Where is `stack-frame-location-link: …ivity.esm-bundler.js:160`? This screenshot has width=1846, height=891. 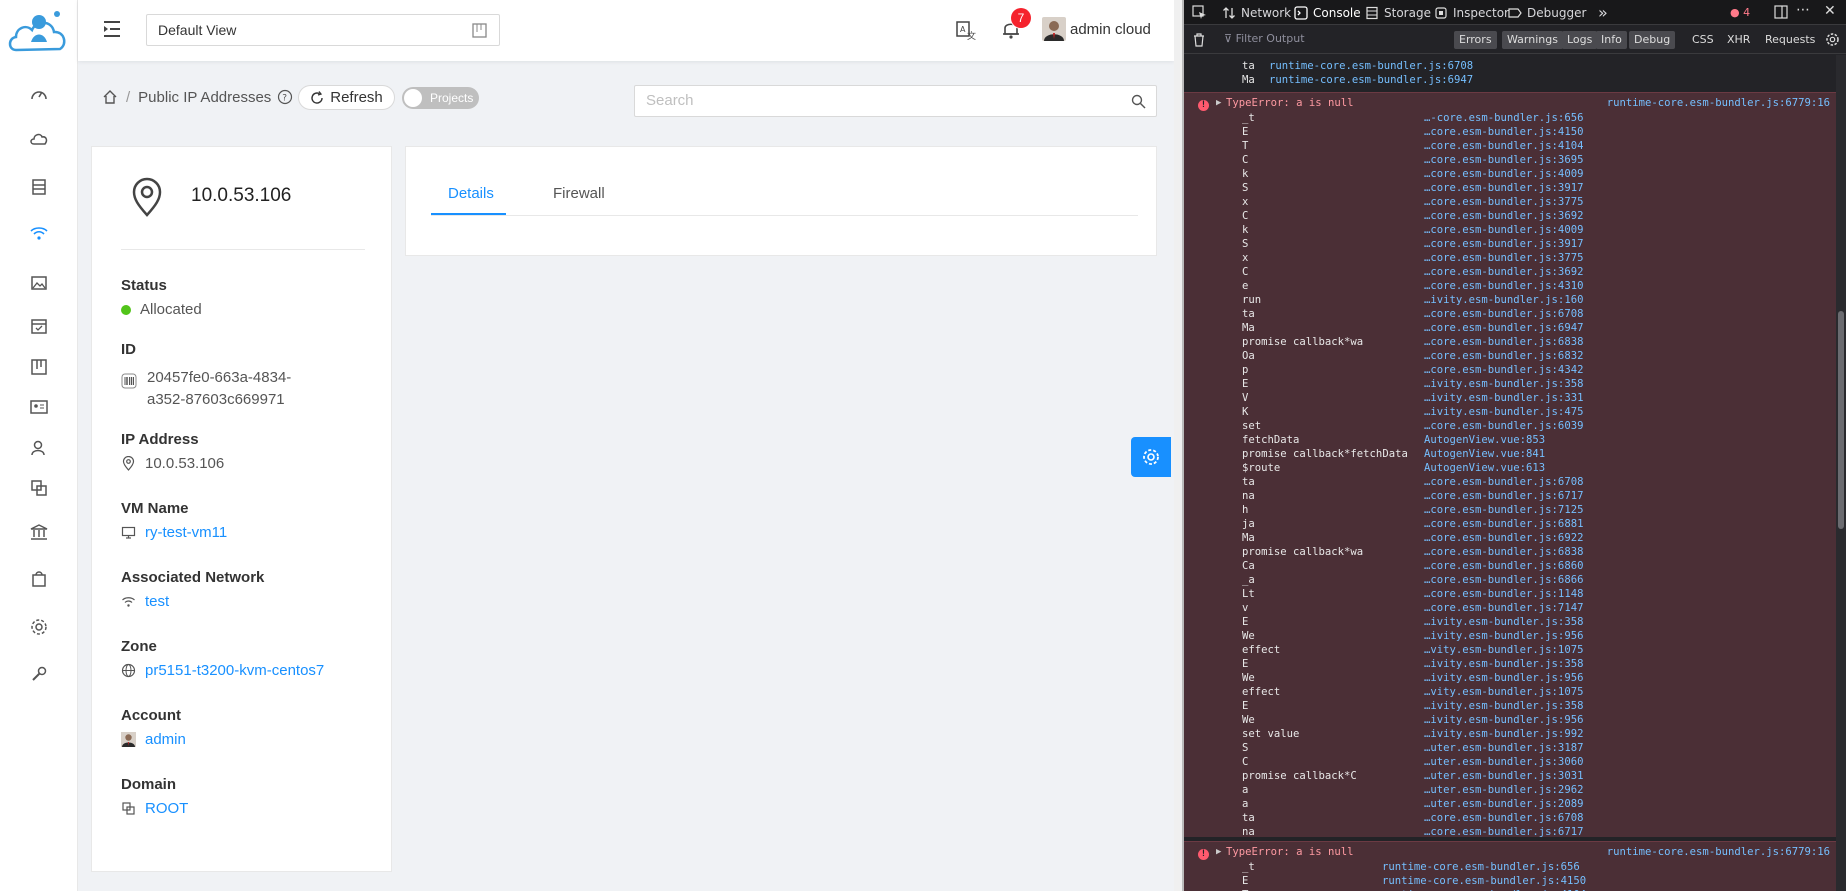
stack-frame-location-link: …ivity.esm-bundler.js:160 is located at coordinates (1503, 300).